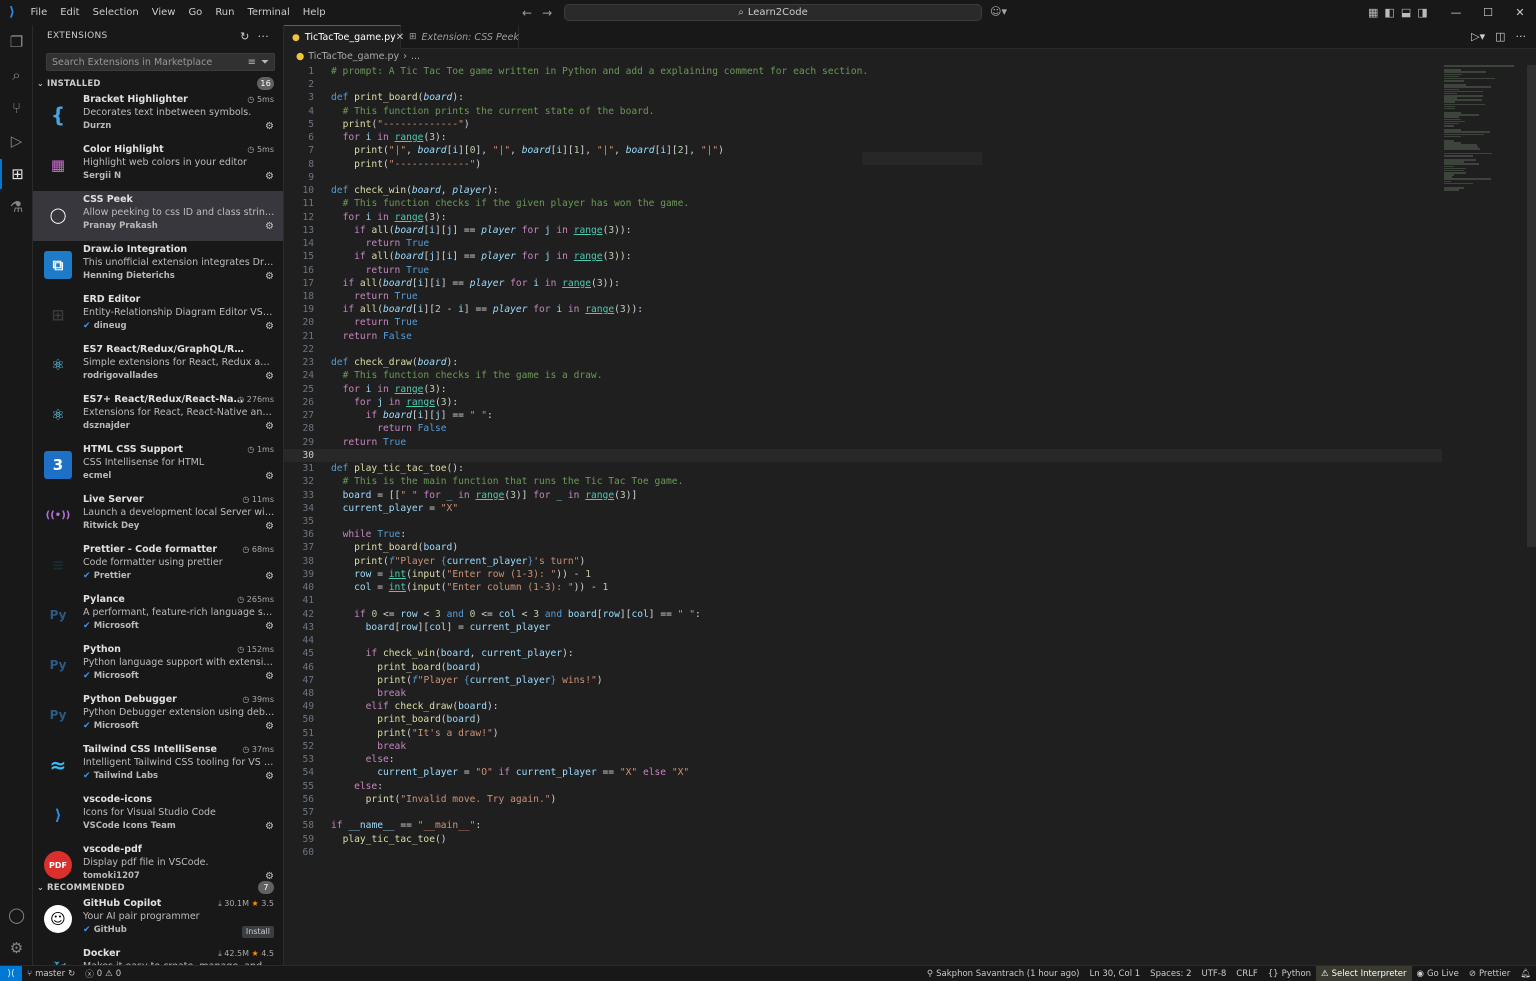 The height and width of the screenshot is (981, 1536). What do you see at coordinates (1531, 306) in the screenshot?
I see `editor-scrollbar` at bounding box center [1531, 306].